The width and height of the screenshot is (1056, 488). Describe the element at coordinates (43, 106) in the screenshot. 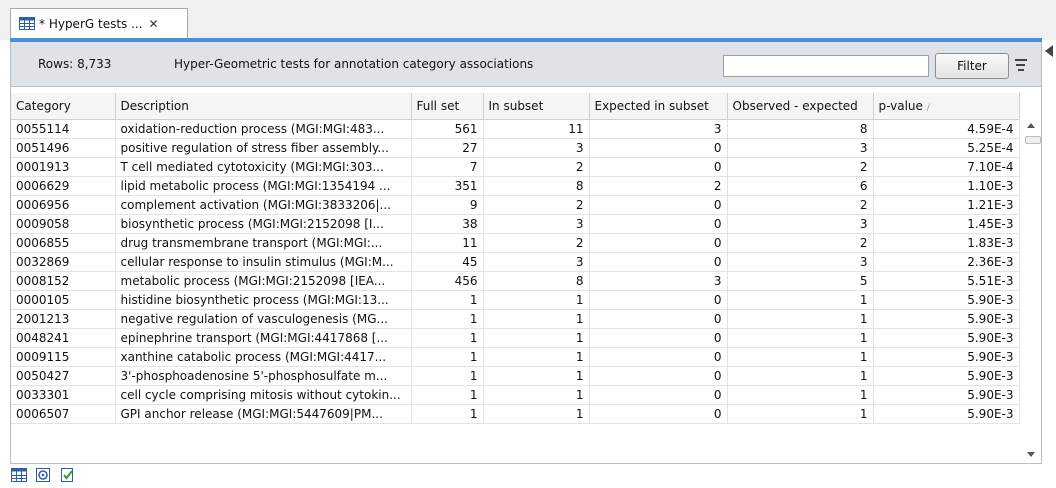

I see `column-header-label: Category` at that location.